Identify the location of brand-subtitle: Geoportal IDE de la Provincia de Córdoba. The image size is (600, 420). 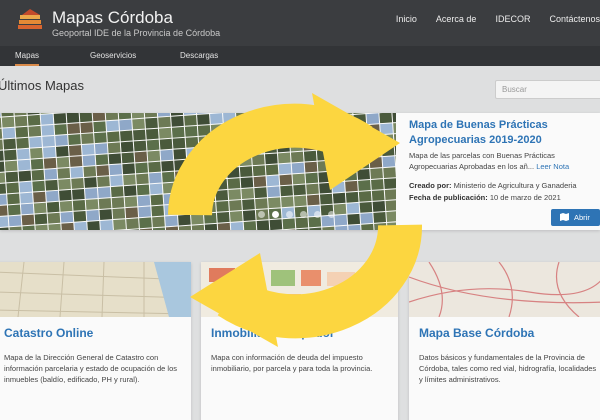
(136, 33).